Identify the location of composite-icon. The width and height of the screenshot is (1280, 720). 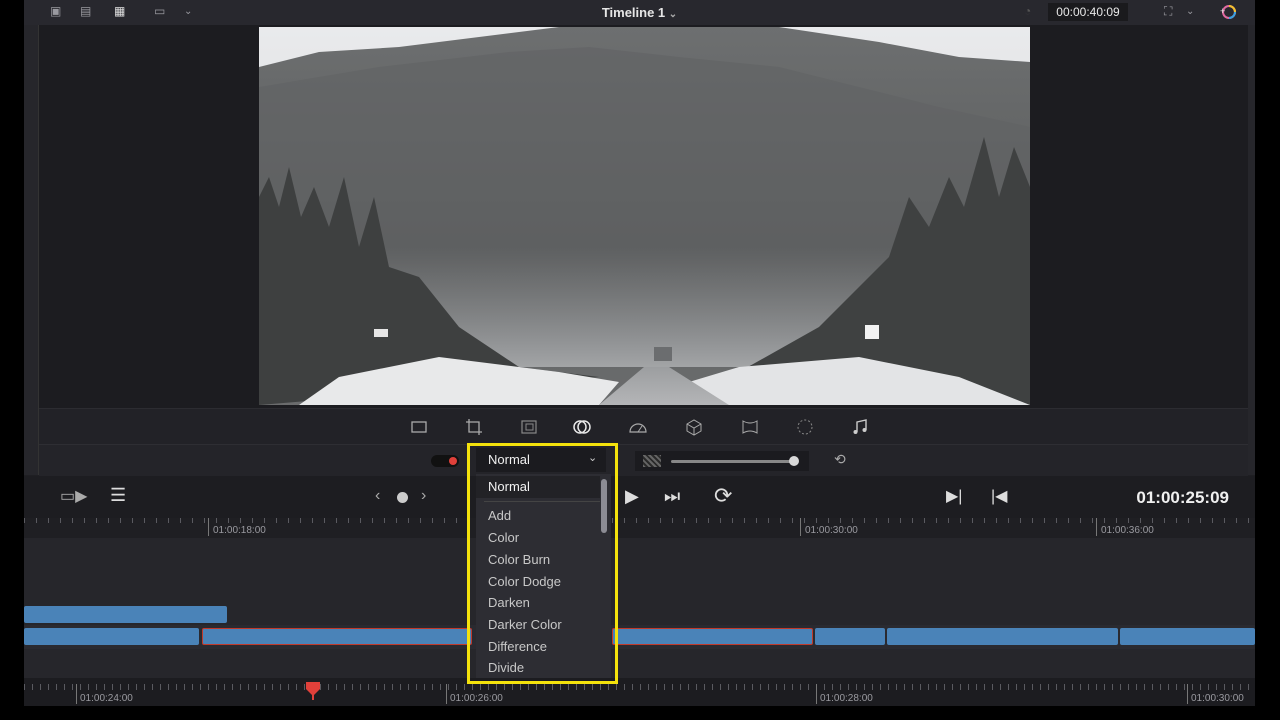
(582, 427).